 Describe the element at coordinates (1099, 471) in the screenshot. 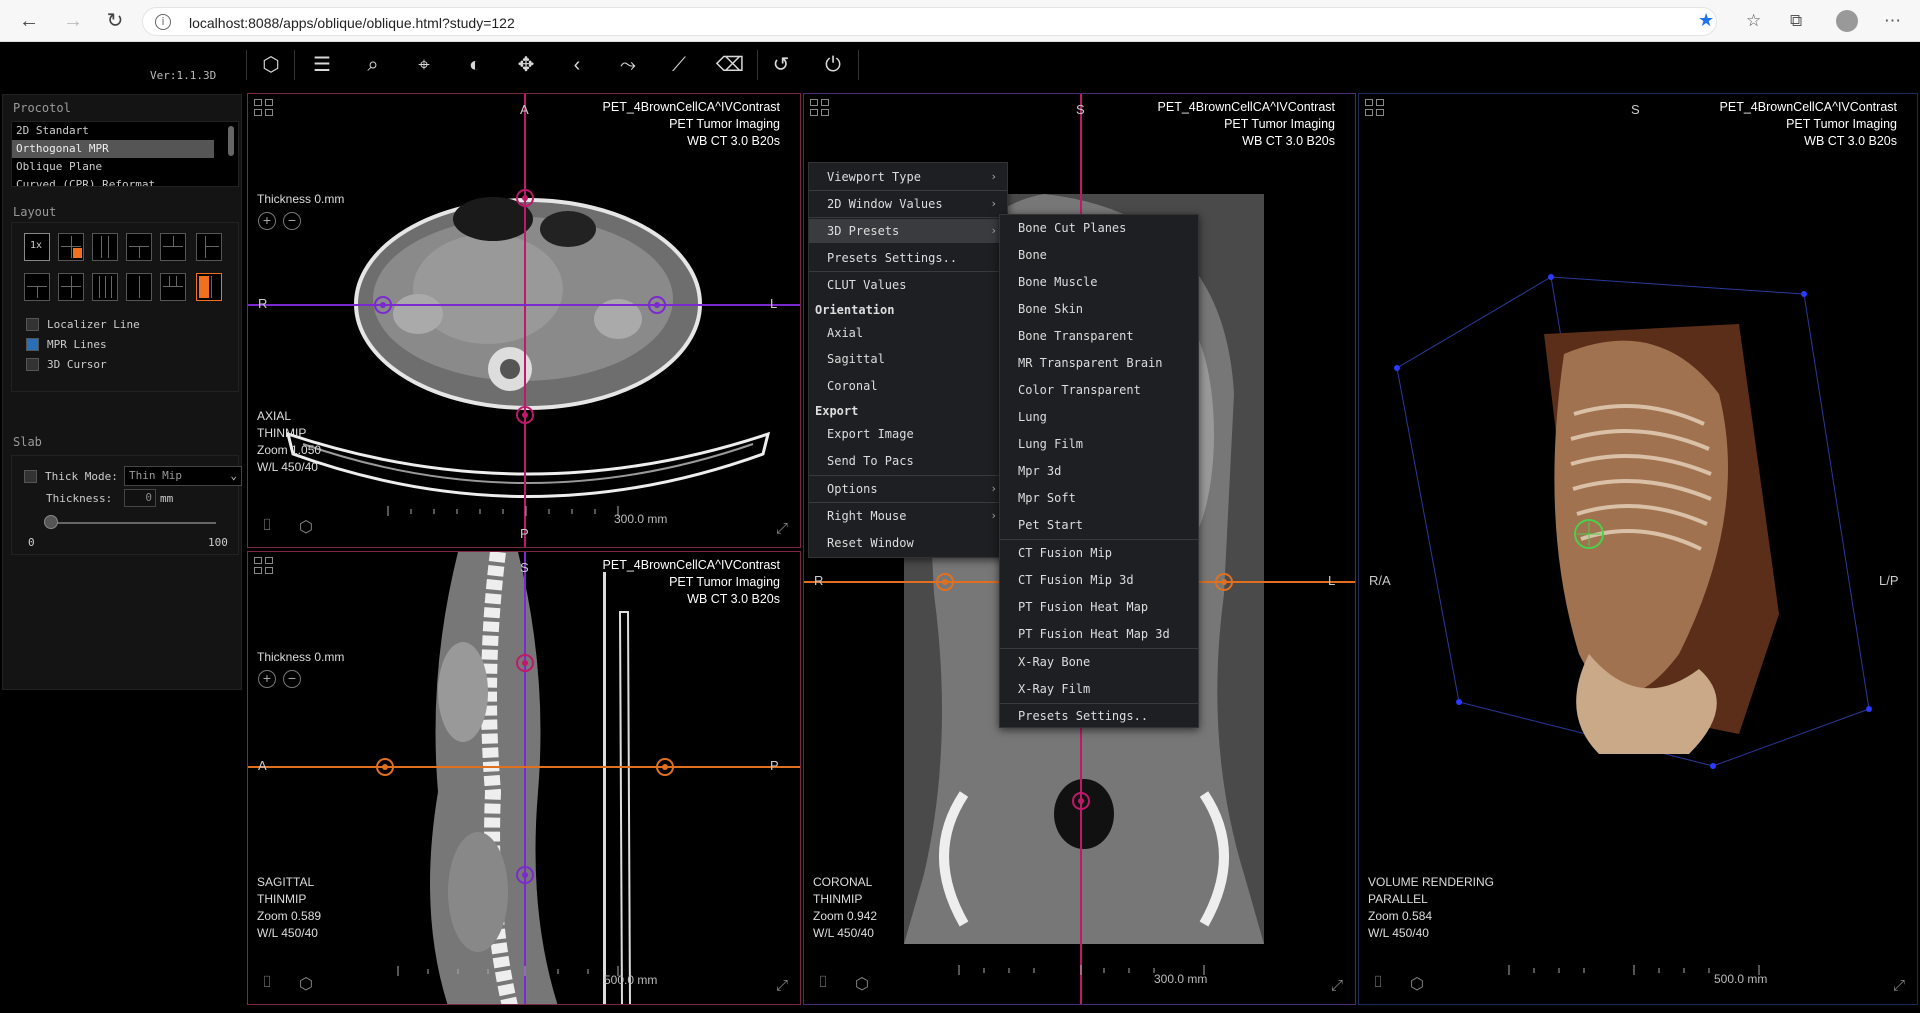

I see `preset-item: Mpr 3d` at that location.